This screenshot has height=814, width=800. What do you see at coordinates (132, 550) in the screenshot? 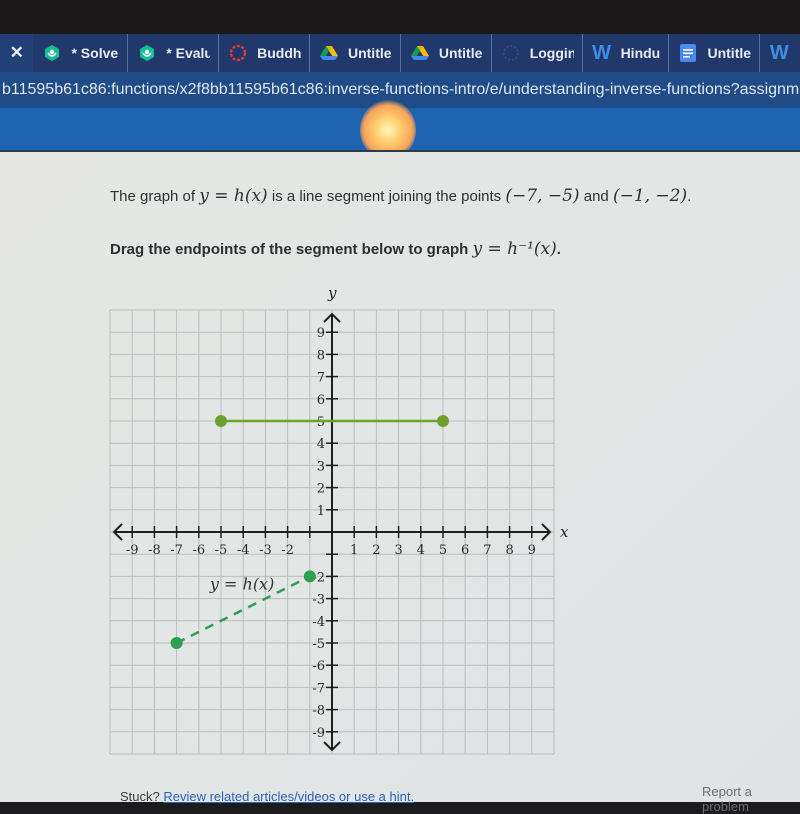
I see `x-tick-label: -9` at bounding box center [132, 550].